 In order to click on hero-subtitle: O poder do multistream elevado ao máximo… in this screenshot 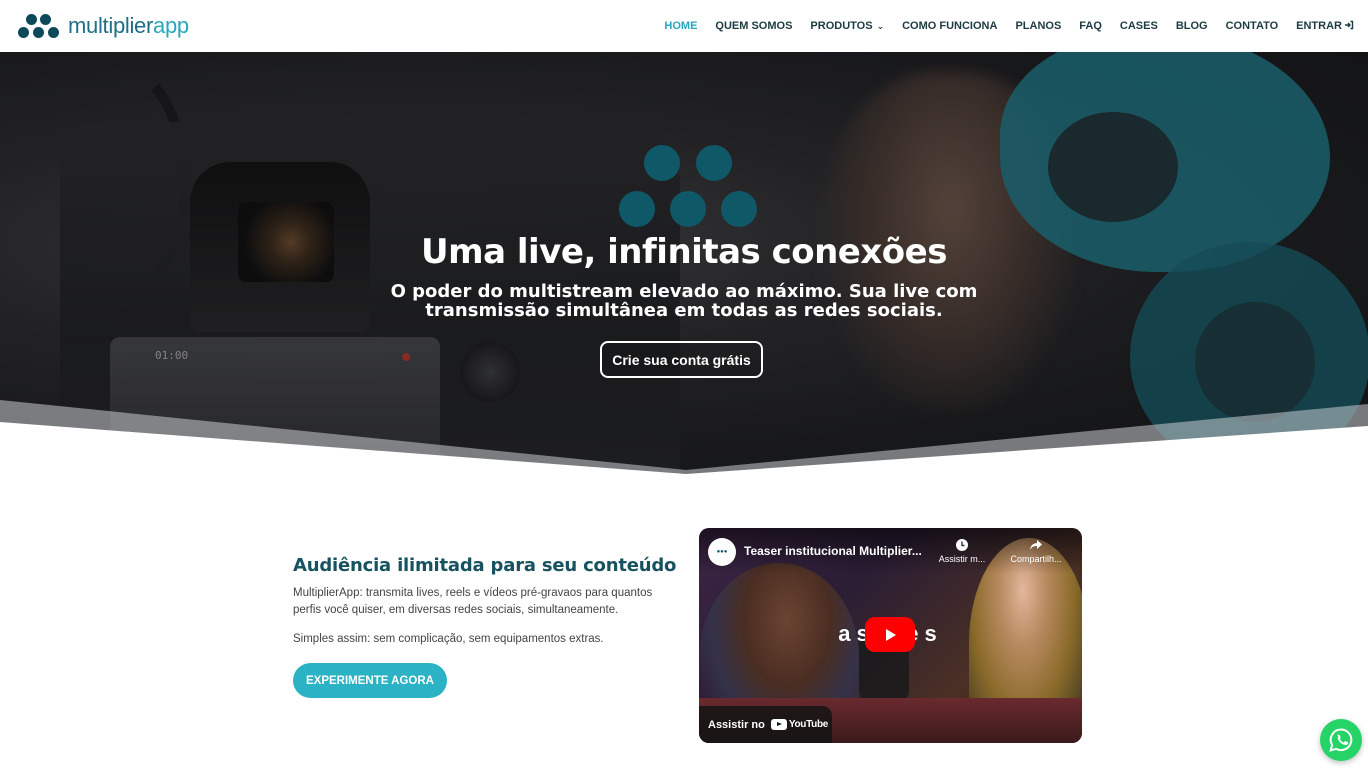, I will do `click(684, 301)`.